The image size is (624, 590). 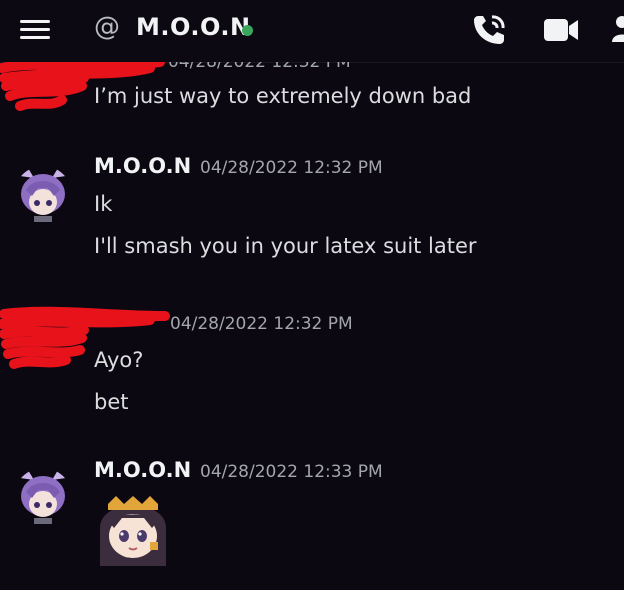 What do you see at coordinates (617, 30) in the screenshot?
I see `member-list-icon` at bounding box center [617, 30].